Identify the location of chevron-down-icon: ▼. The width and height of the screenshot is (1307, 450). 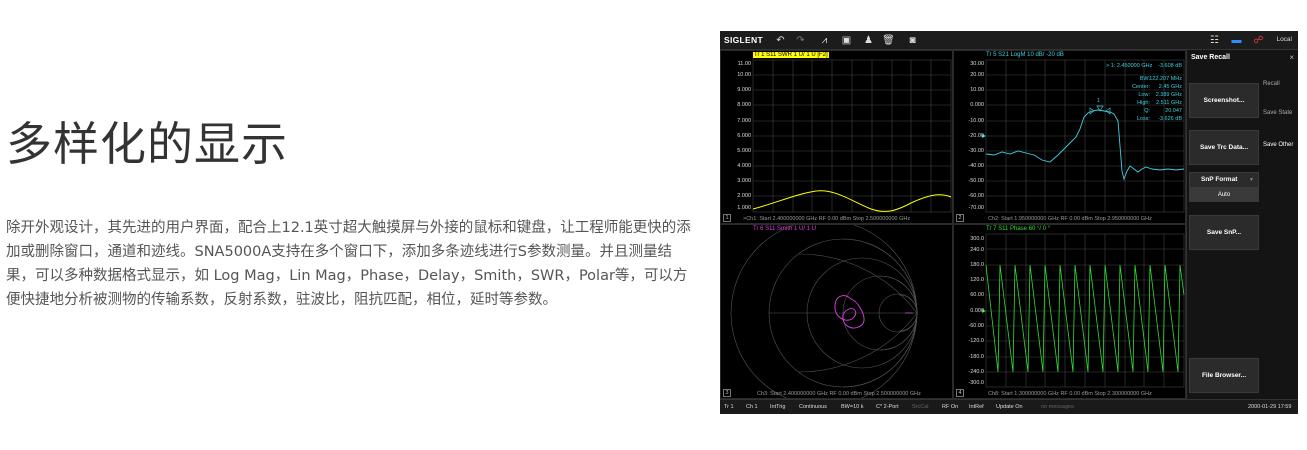
(1251, 180).